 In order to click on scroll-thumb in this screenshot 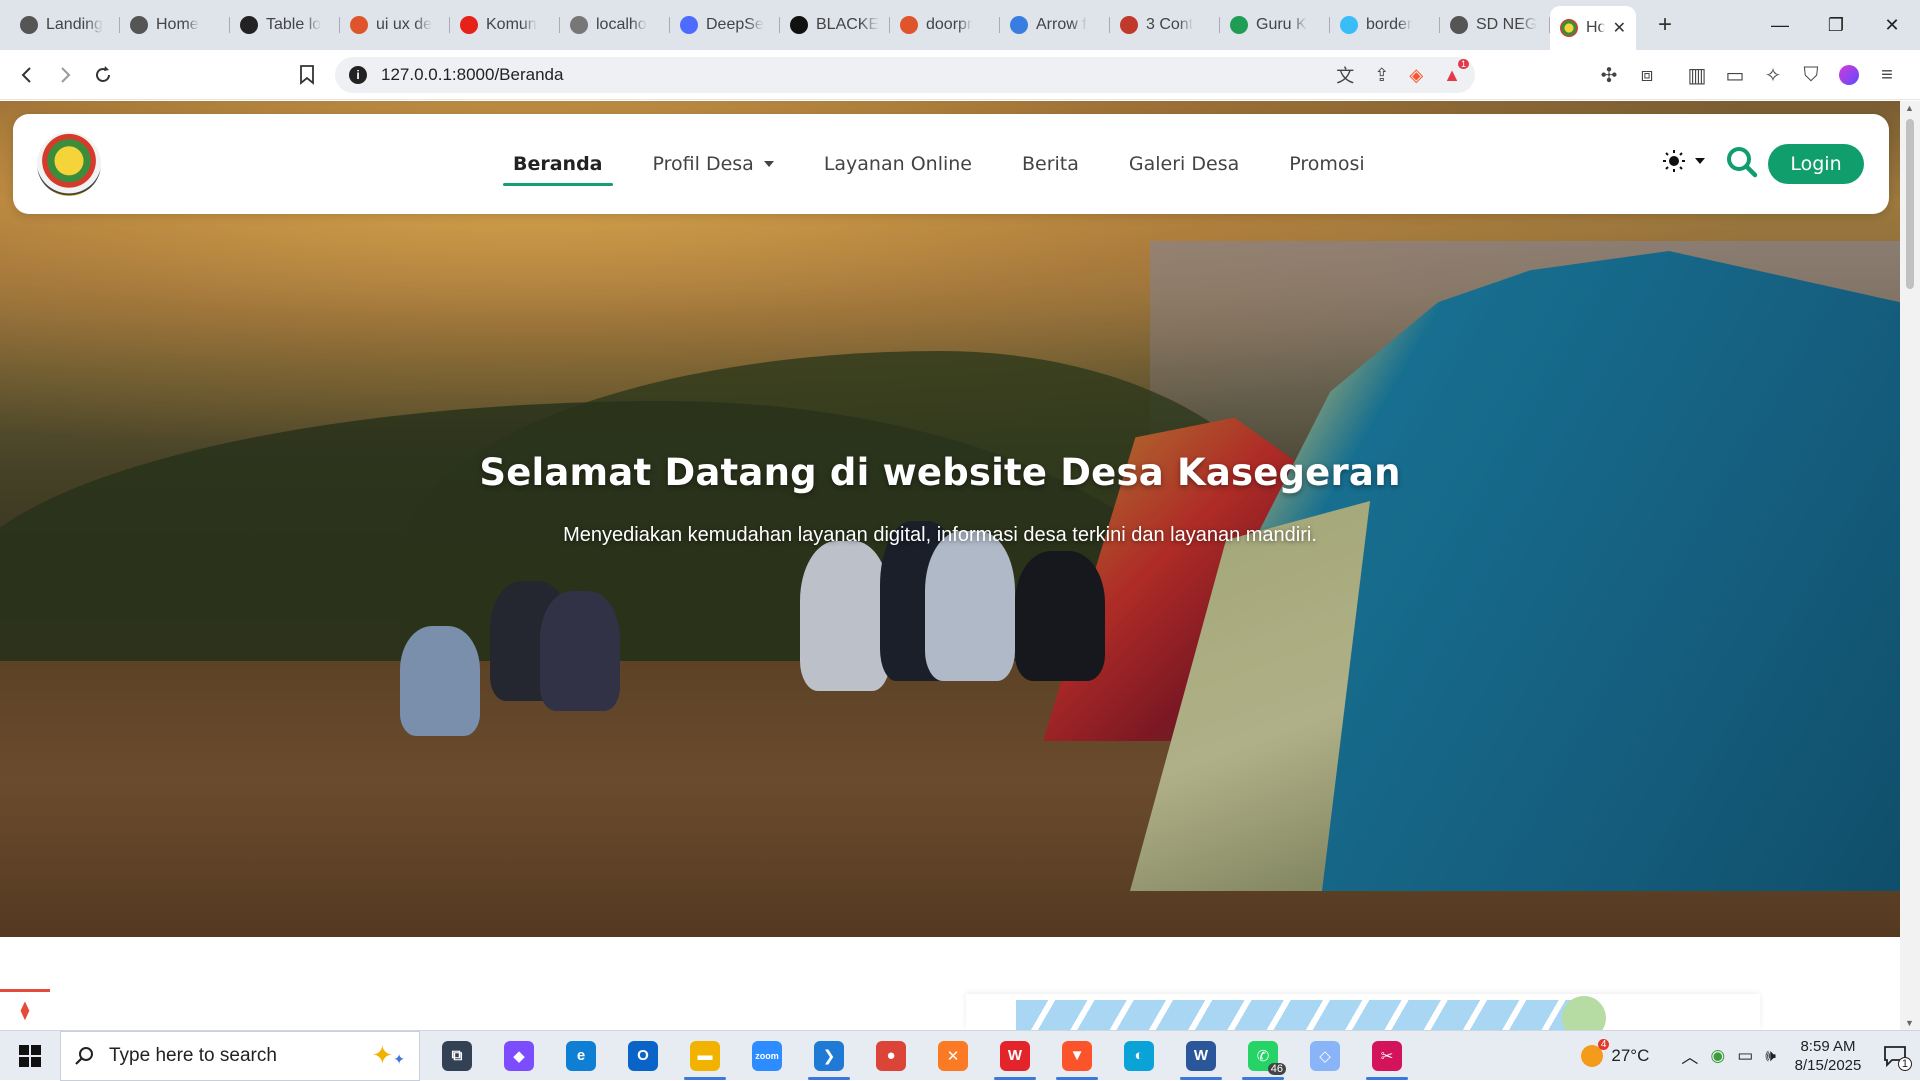, I will do `click(1910, 204)`.